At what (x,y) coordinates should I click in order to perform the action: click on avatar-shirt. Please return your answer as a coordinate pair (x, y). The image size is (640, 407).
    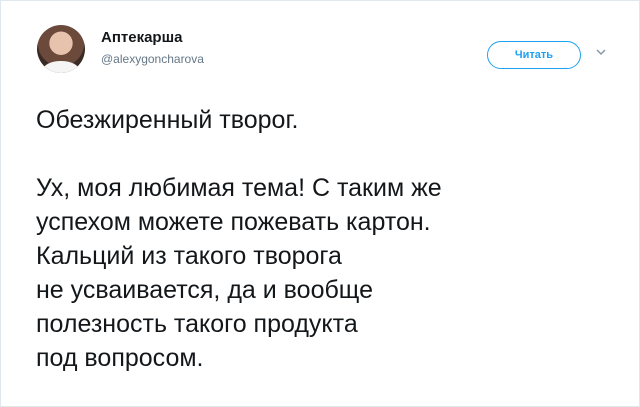
    Looking at the image, I should click on (61, 67).